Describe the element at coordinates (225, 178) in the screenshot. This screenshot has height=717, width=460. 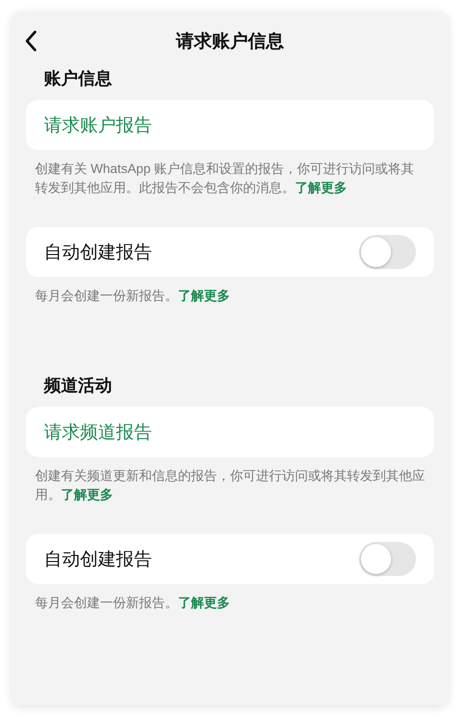
I see `description-text: 创建有关 WhatsApp 账户信息和设置的报告，你可进行访问或将其转发到其他应用。此报告不会包含你的消息。了解更多` at that location.